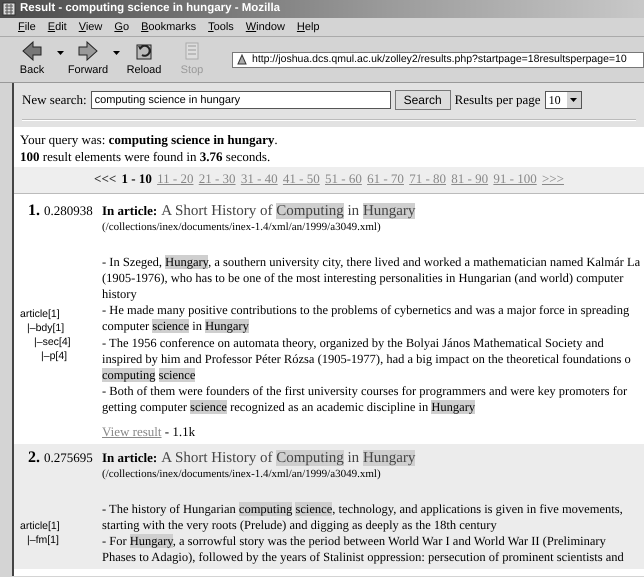 The width and height of the screenshot is (644, 577). What do you see at coordinates (240, 100) in the screenshot?
I see `search-field: computing science in hungary` at bounding box center [240, 100].